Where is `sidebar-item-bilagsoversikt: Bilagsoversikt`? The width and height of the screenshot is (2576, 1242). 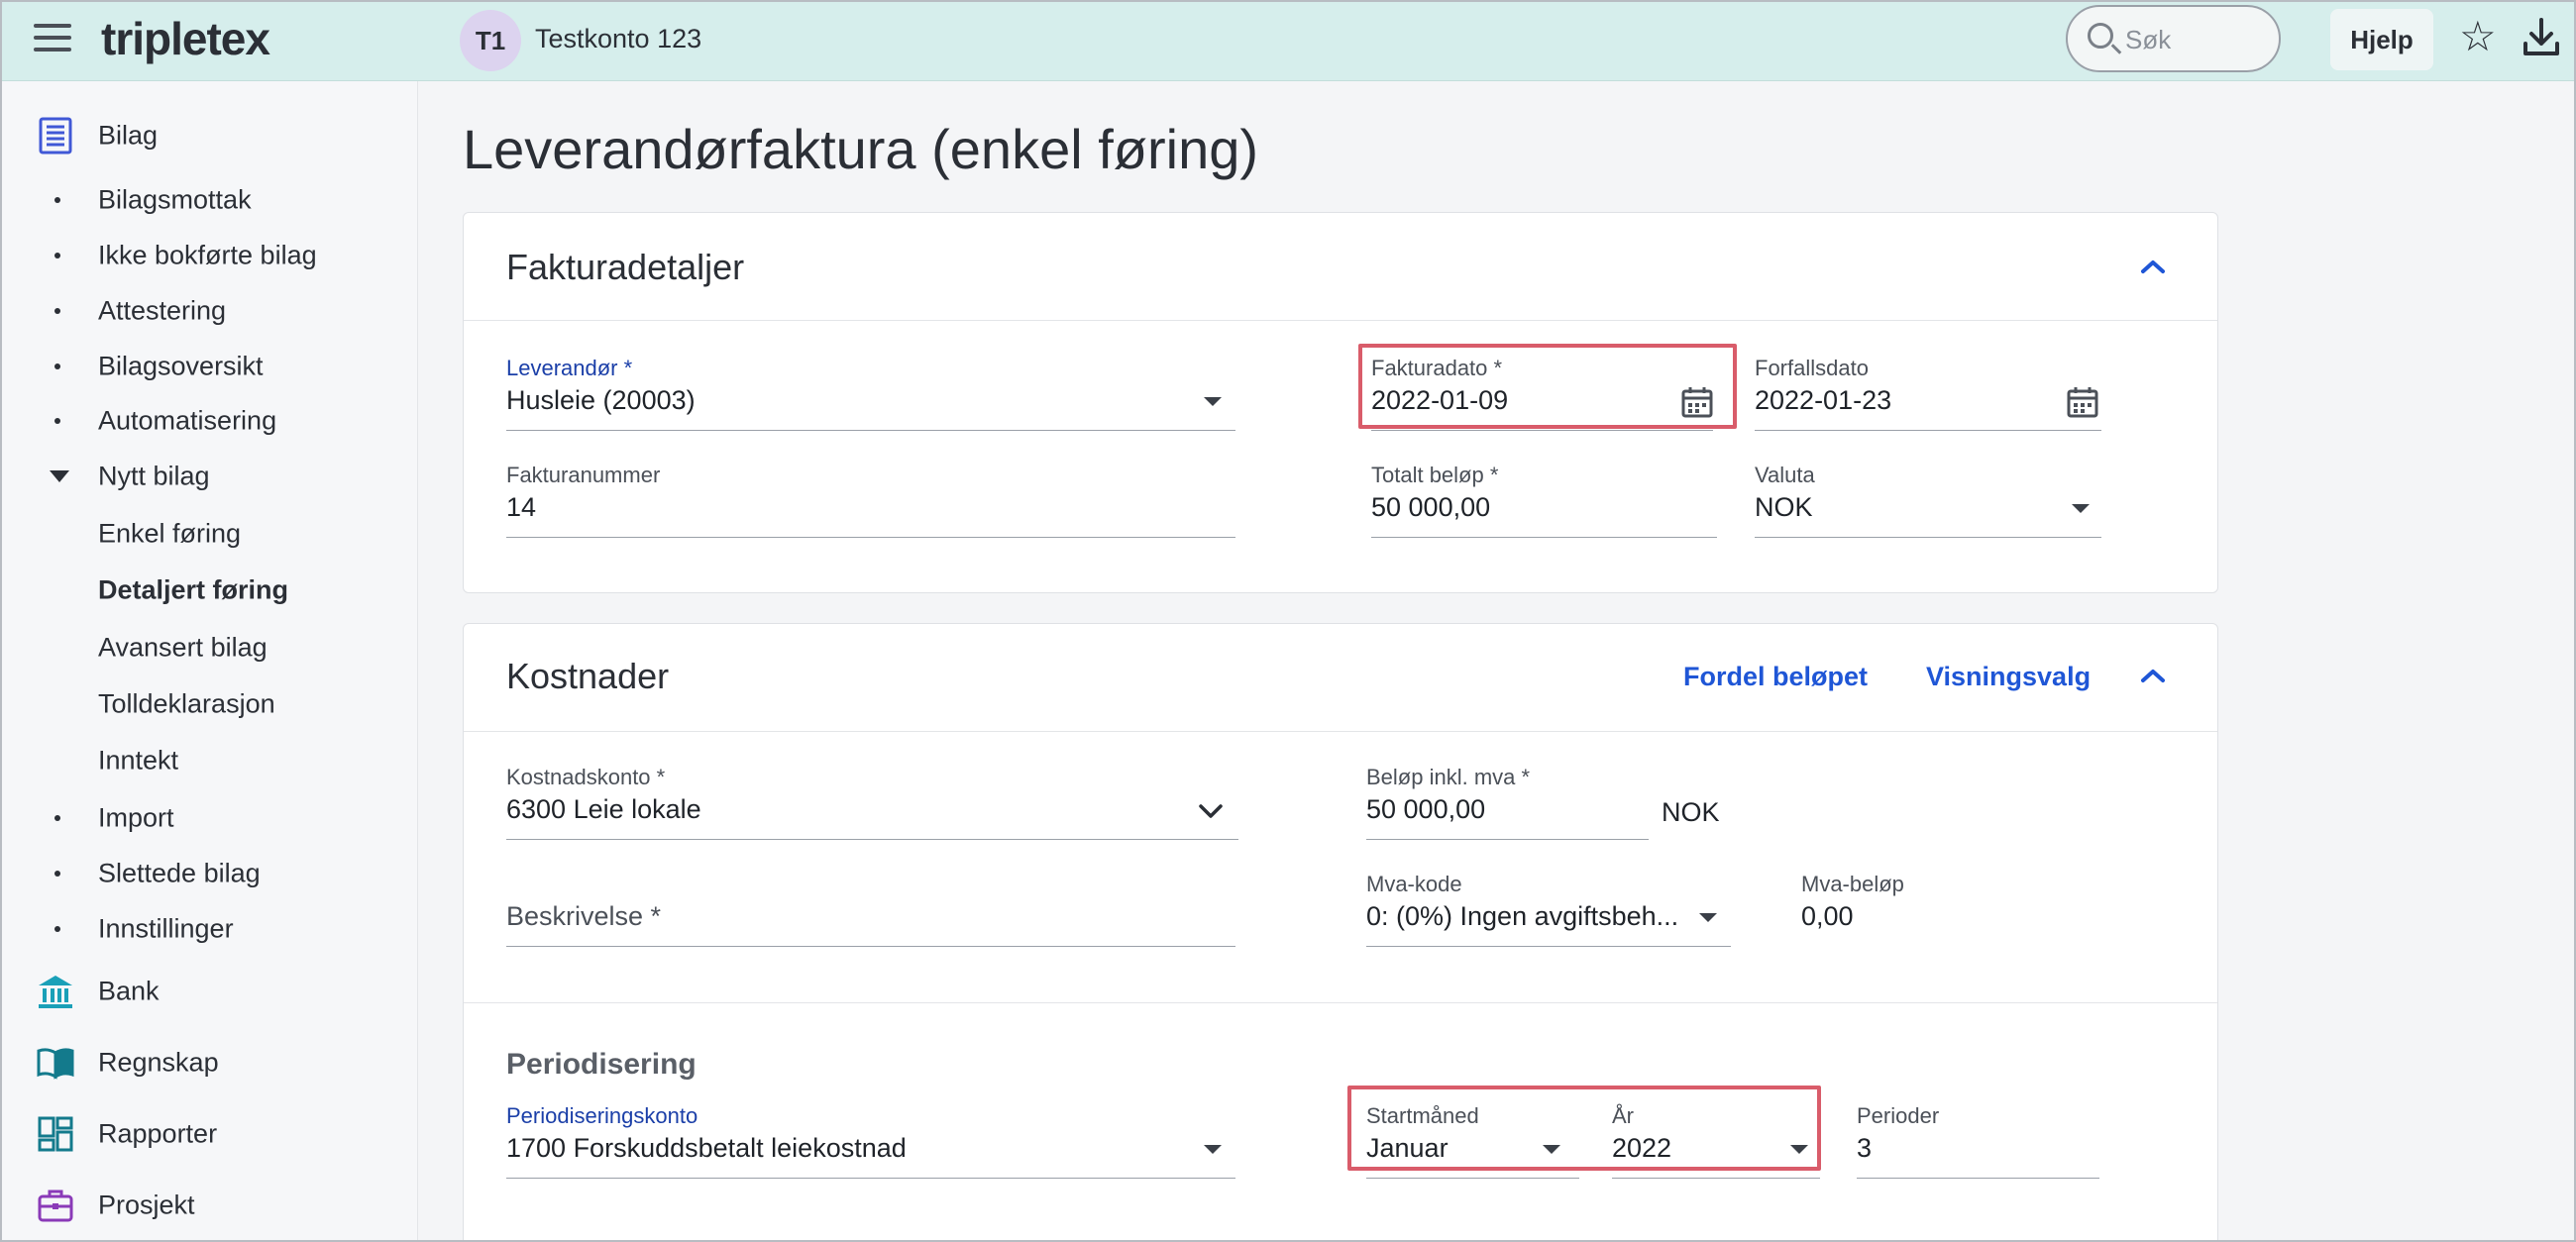 sidebar-item-bilagsoversikt: Bilagsoversikt is located at coordinates (210, 366).